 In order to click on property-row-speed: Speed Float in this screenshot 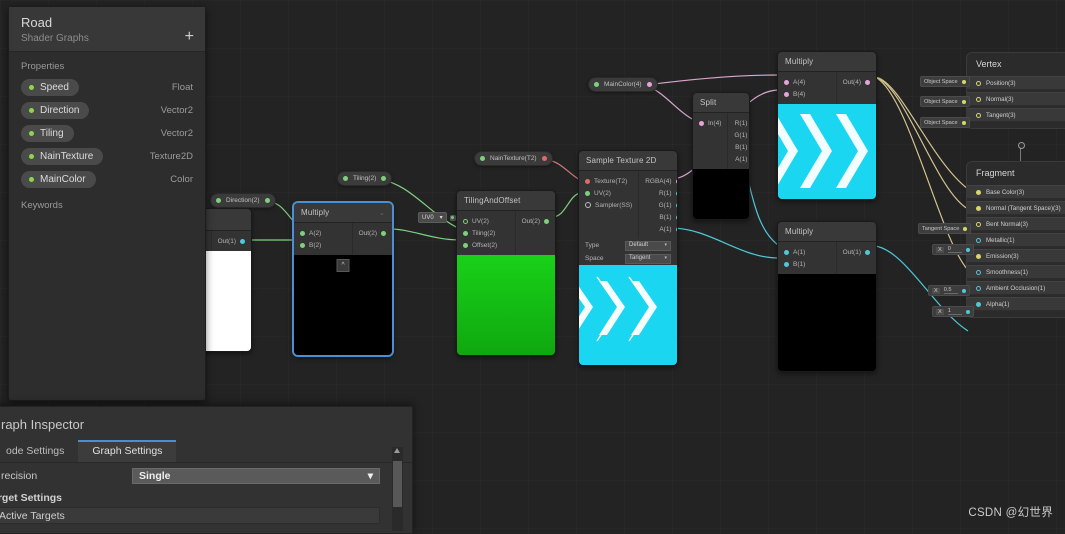, I will do `click(107, 87)`.